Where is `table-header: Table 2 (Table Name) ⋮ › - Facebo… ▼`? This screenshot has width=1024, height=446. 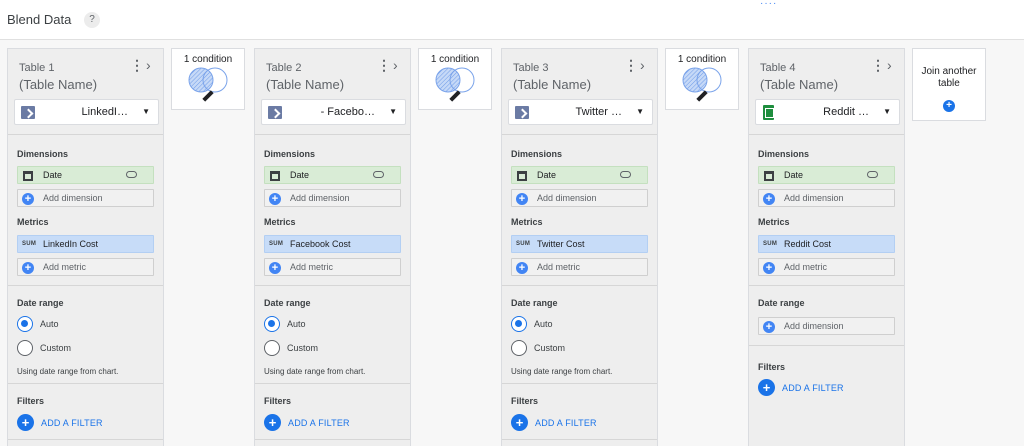 table-header: Table 2 (Table Name) ⋮ › - Facebo… ▼ is located at coordinates (332, 91).